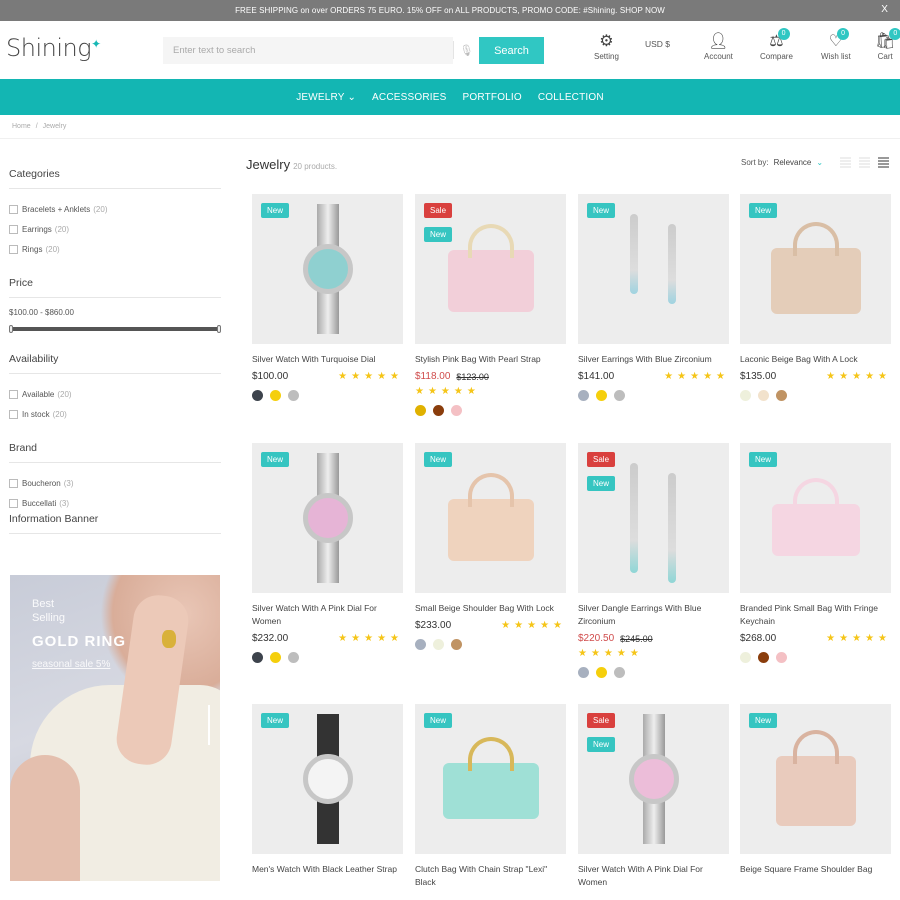 The width and height of the screenshot is (900, 900). I want to click on wishlist-button: ♡ 0 Wish list, so click(836, 44).